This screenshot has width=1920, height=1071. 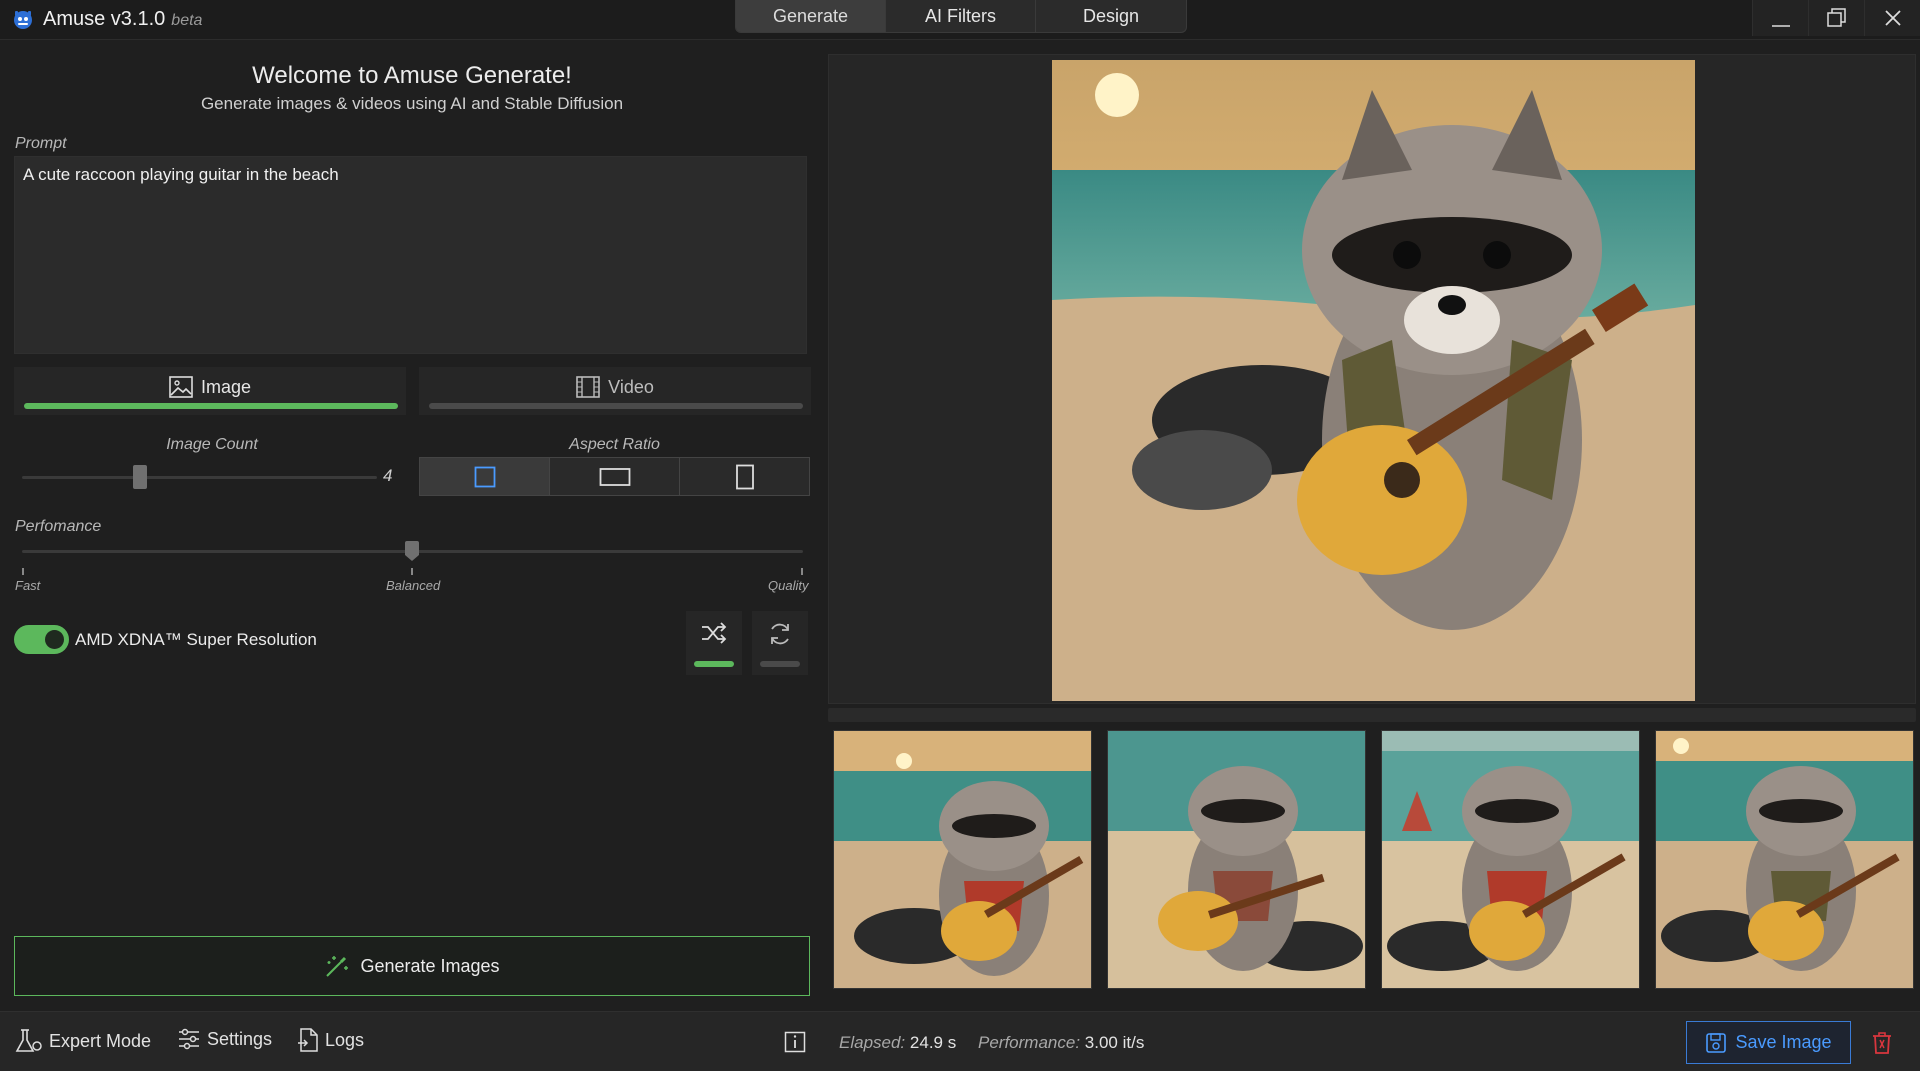 I want to click on document-icon, so click(x=308, y=1040).